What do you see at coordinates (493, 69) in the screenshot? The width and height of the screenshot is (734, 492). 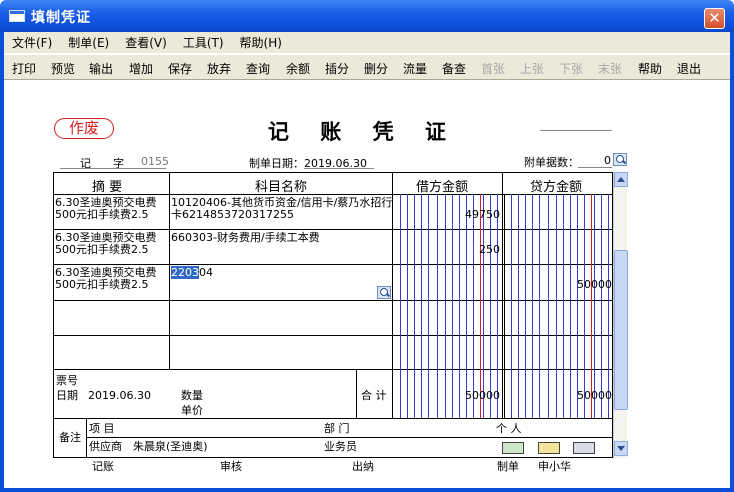 I see `toolbar-button-12: 首张` at bounding box center [493, 69].